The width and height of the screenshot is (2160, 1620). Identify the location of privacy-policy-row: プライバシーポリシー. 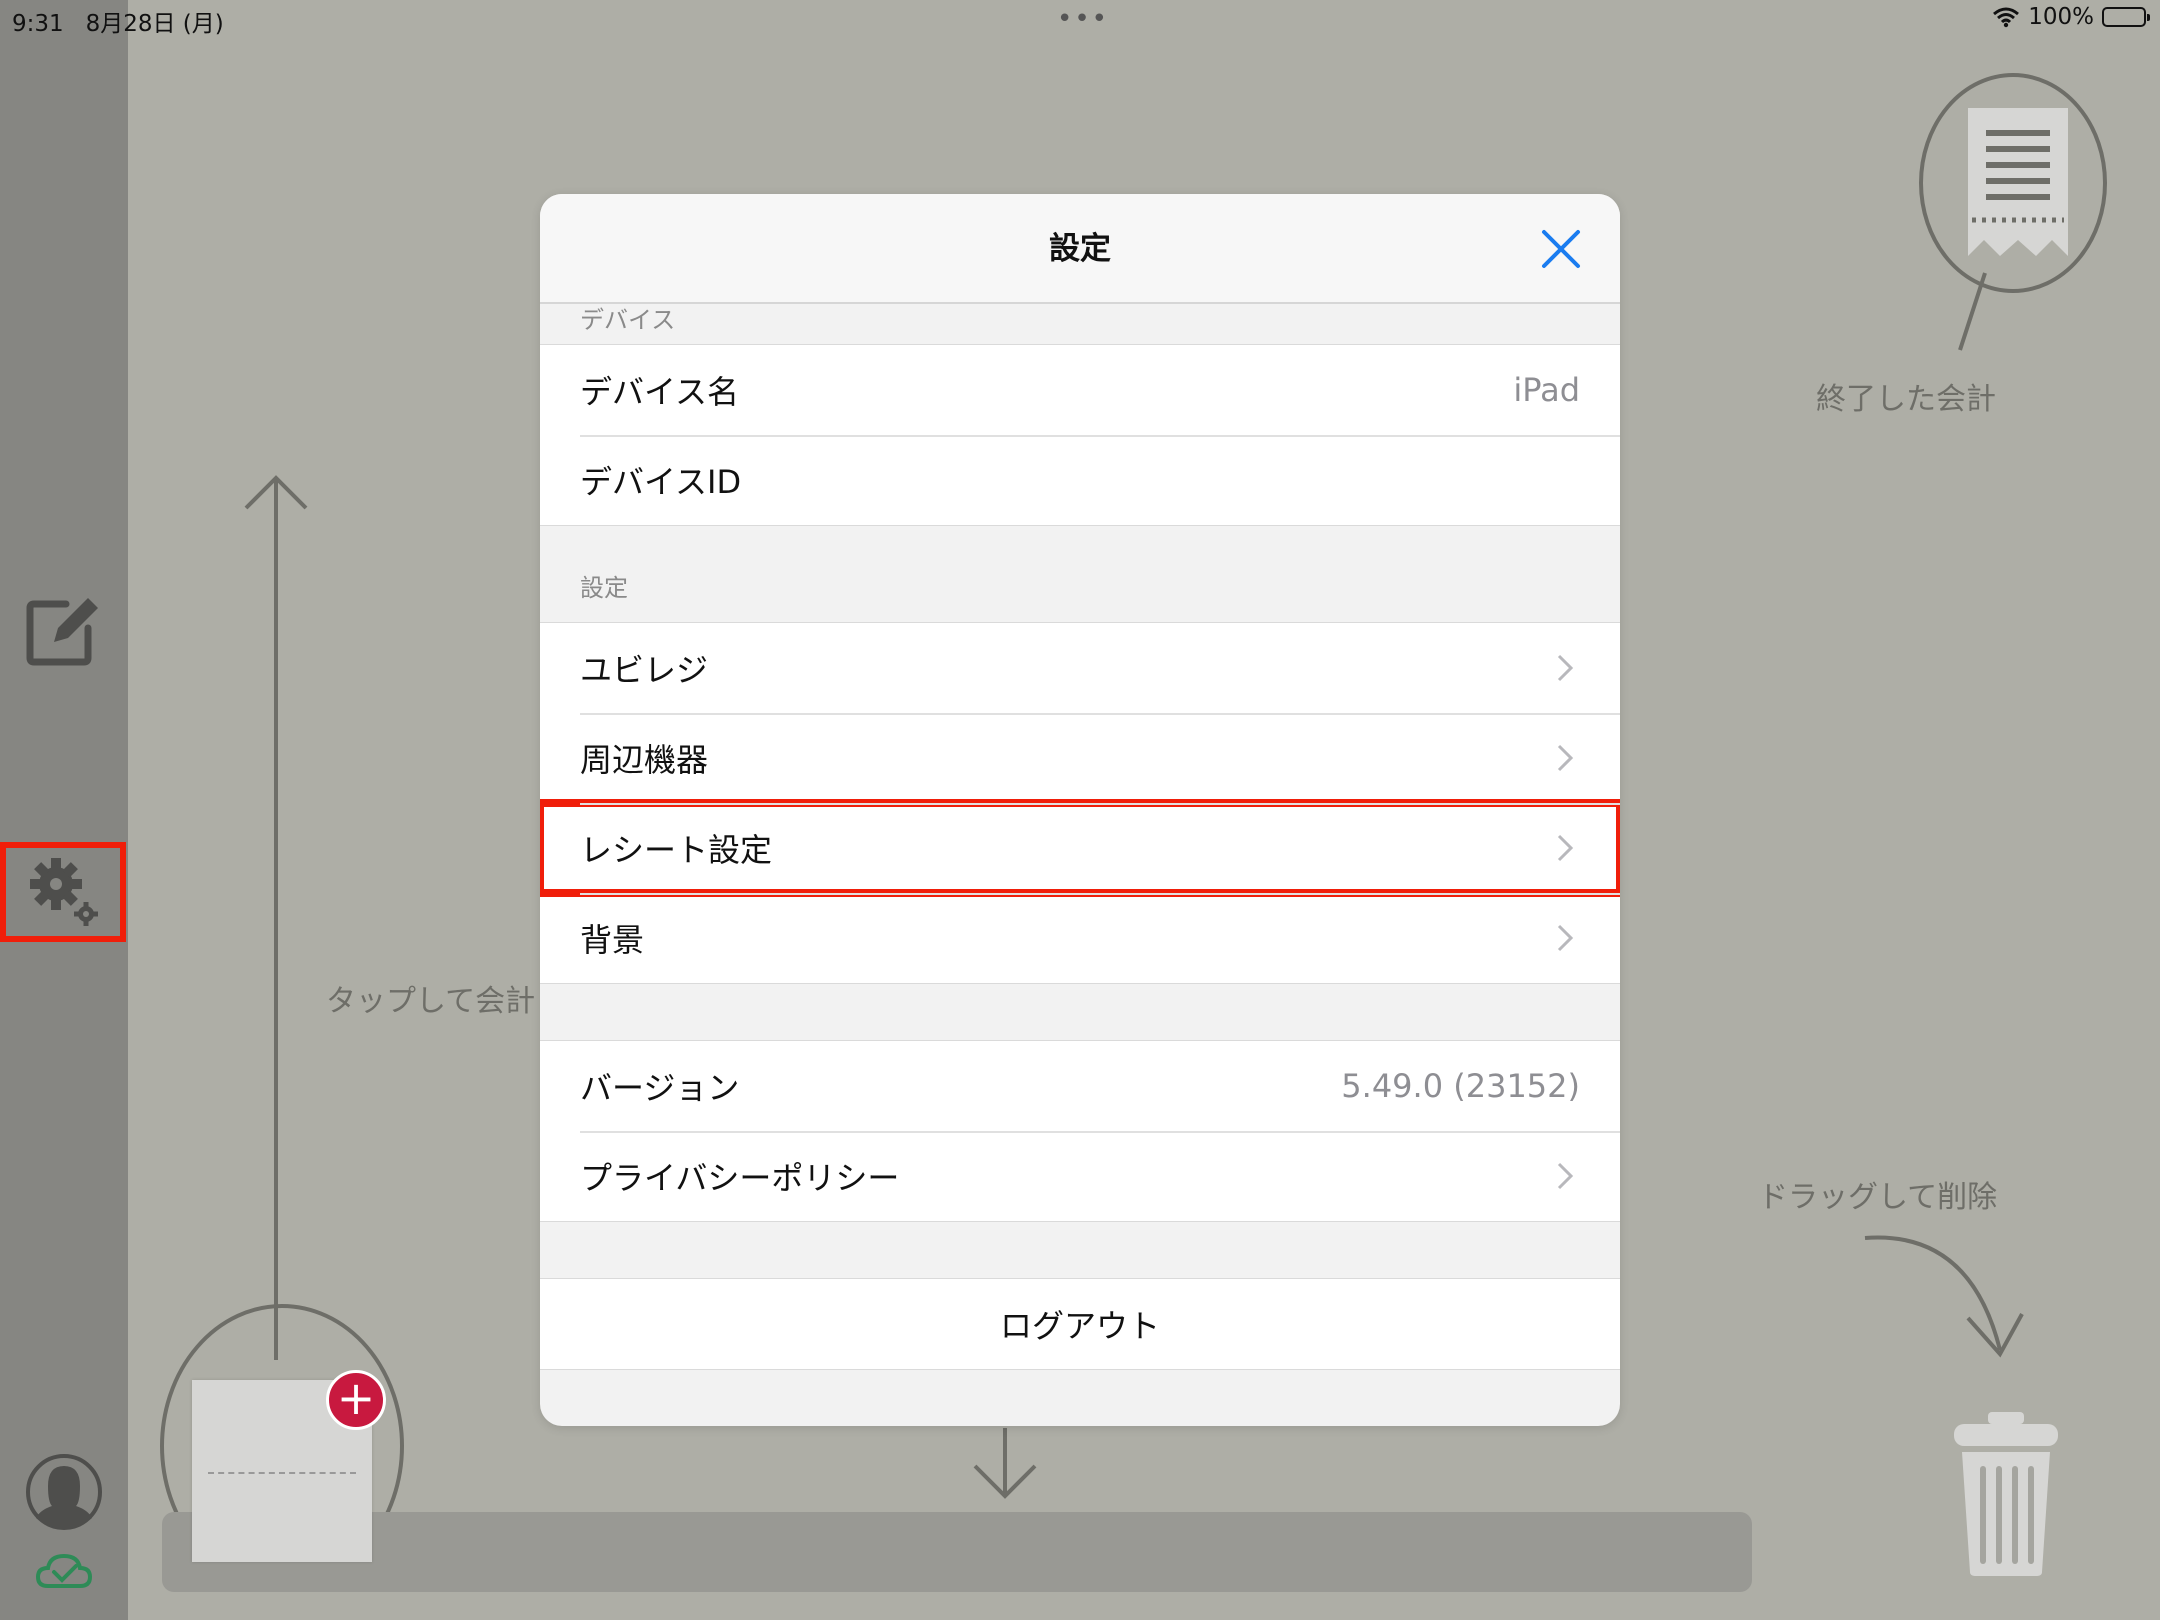
(1080, 1176).